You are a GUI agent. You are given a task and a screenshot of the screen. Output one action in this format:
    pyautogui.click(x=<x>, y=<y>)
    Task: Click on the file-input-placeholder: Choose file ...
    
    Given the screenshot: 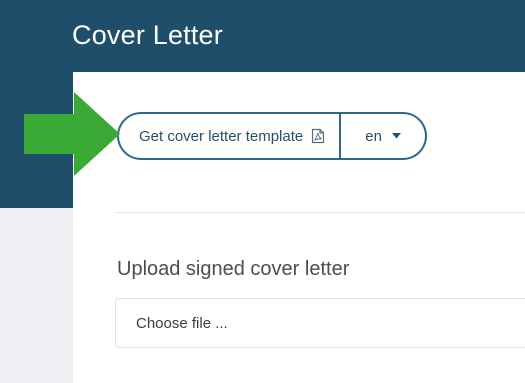 What is the action you would take?
    pyautogui.click(x=182, y=323)
    